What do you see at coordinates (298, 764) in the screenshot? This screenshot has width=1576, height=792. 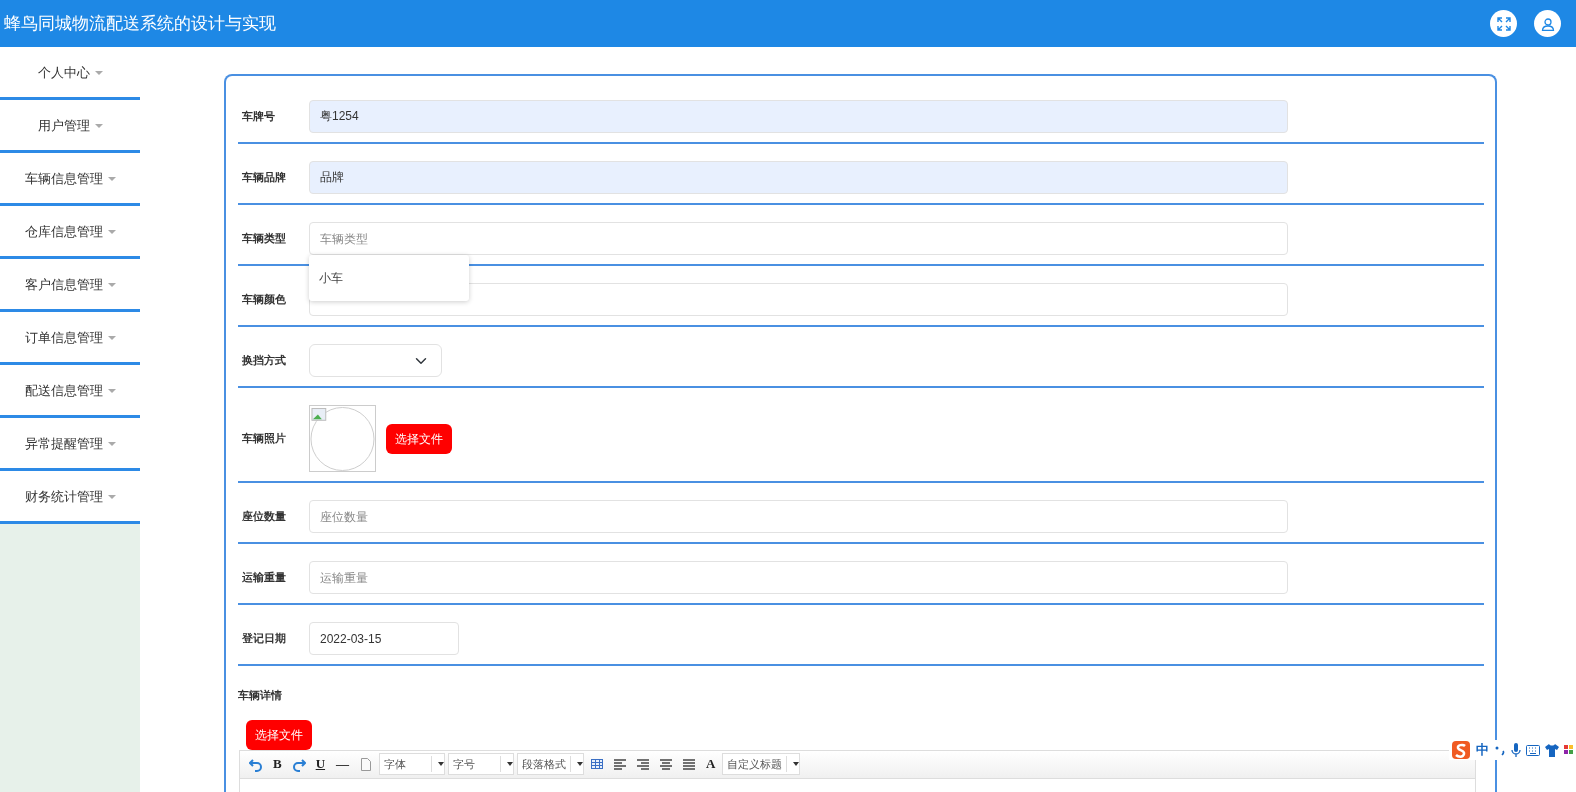 I see `redo-icon` at bounding box center [298, 764].